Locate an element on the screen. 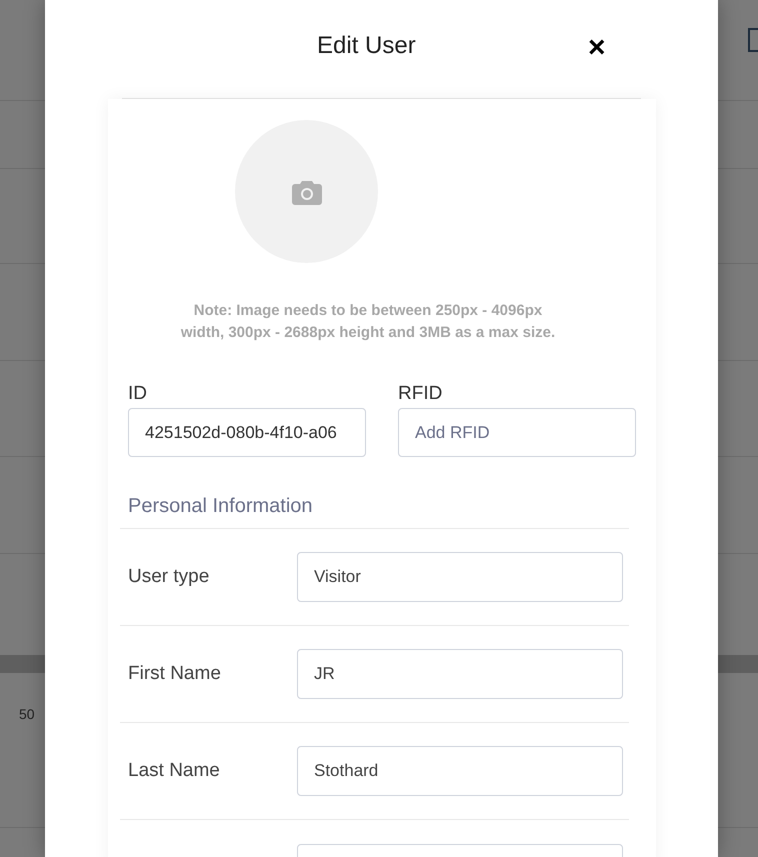  field-label: First Name is located at coordinates (174, 674).